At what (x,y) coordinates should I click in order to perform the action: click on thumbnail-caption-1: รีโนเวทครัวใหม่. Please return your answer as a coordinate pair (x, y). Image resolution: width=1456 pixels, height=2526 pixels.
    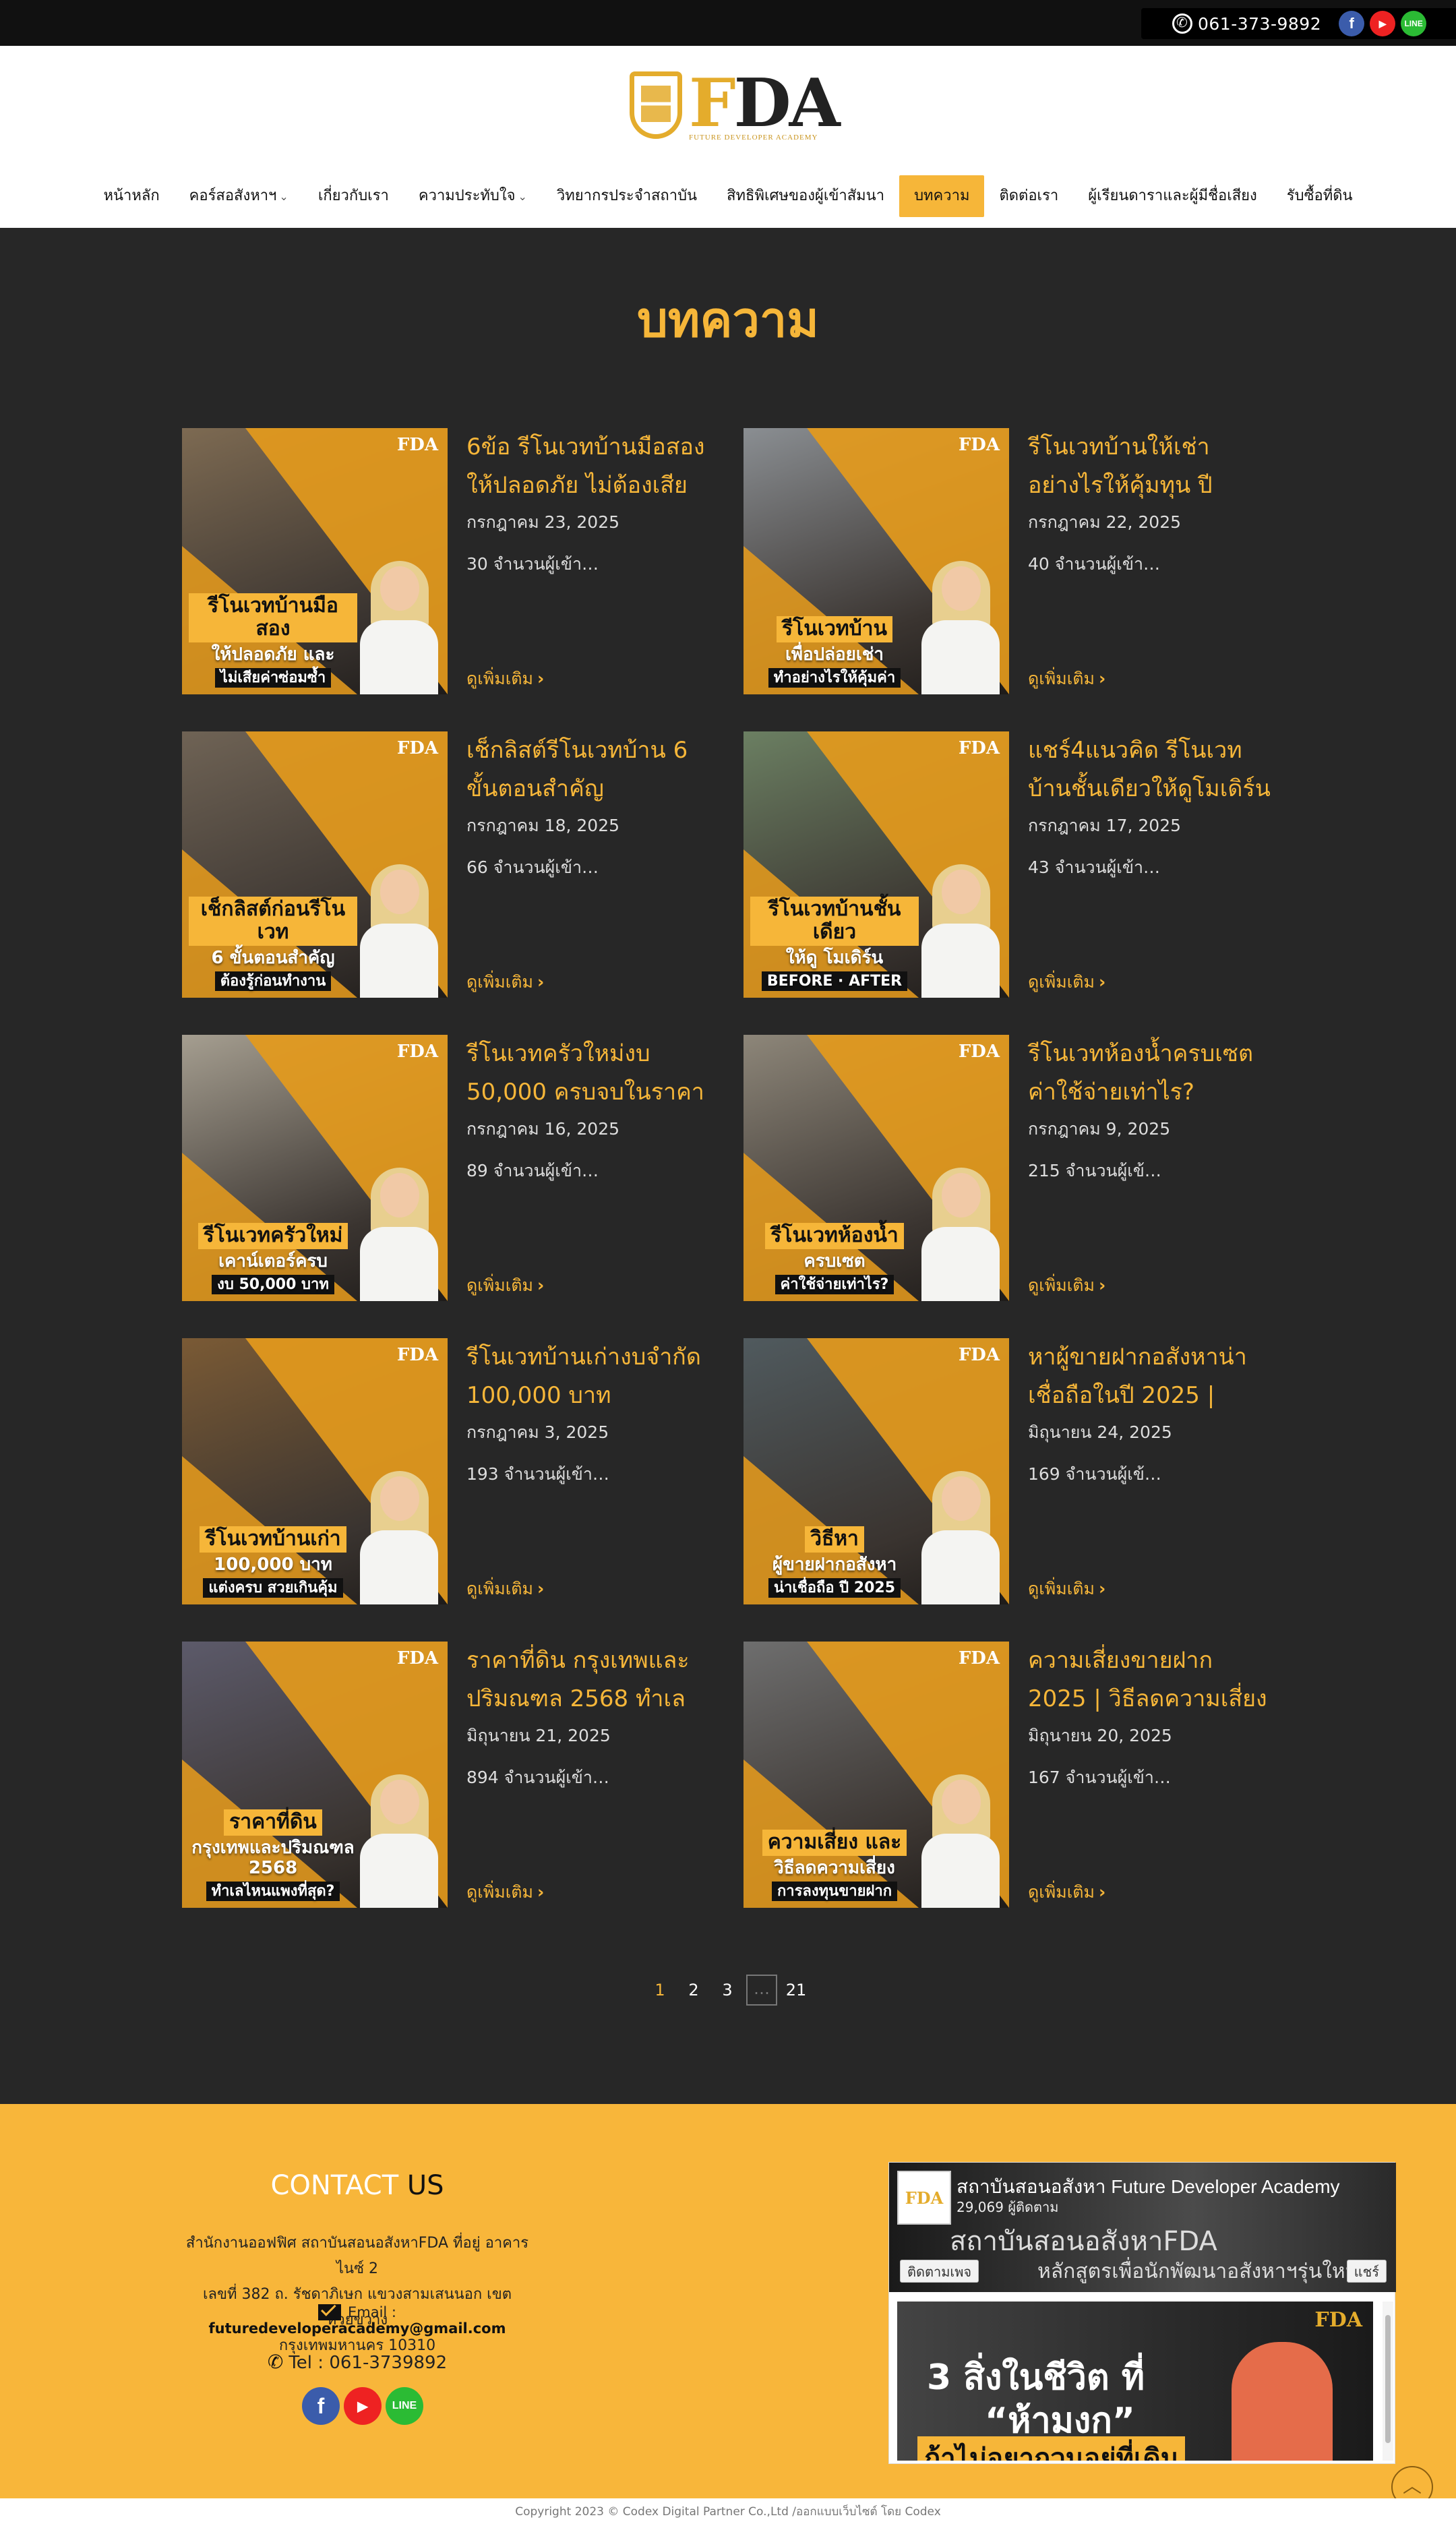
    Looking at the image, I should click on (273, 1236).